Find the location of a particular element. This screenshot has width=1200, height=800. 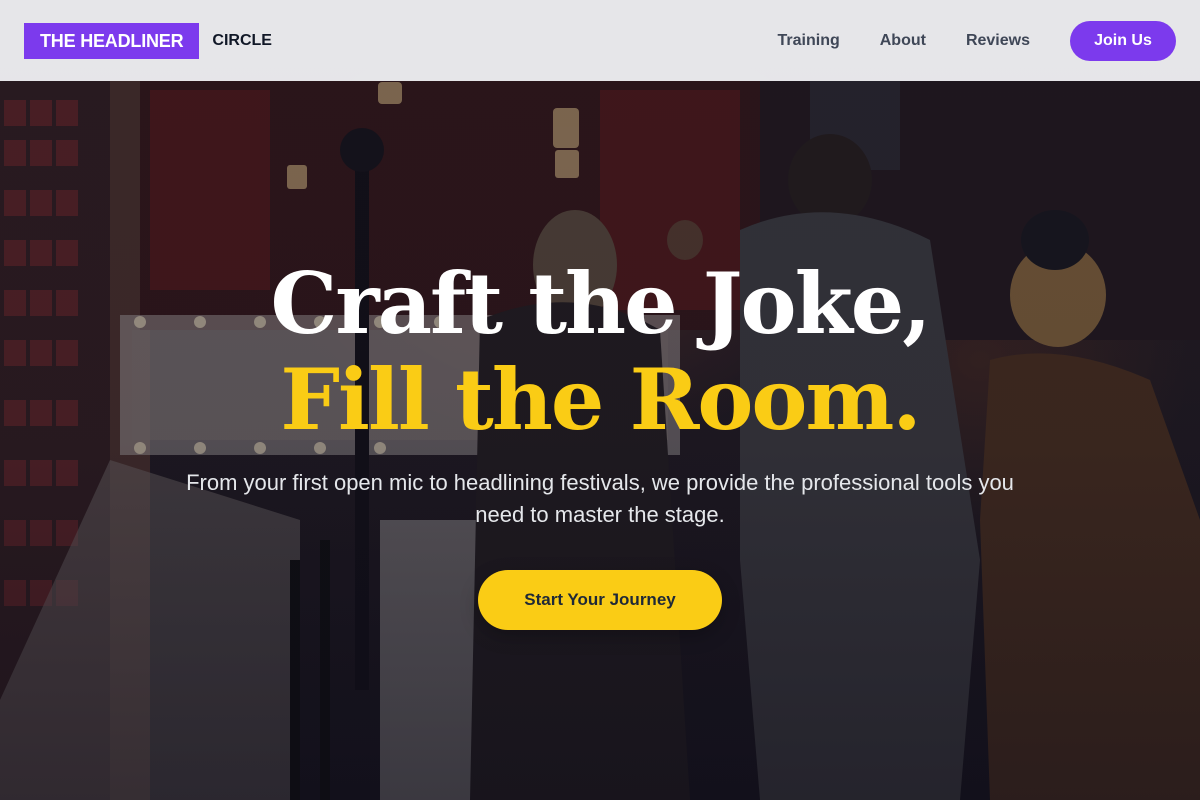

brand-name: THE HEADLINER is located at coordinates (112, 40).